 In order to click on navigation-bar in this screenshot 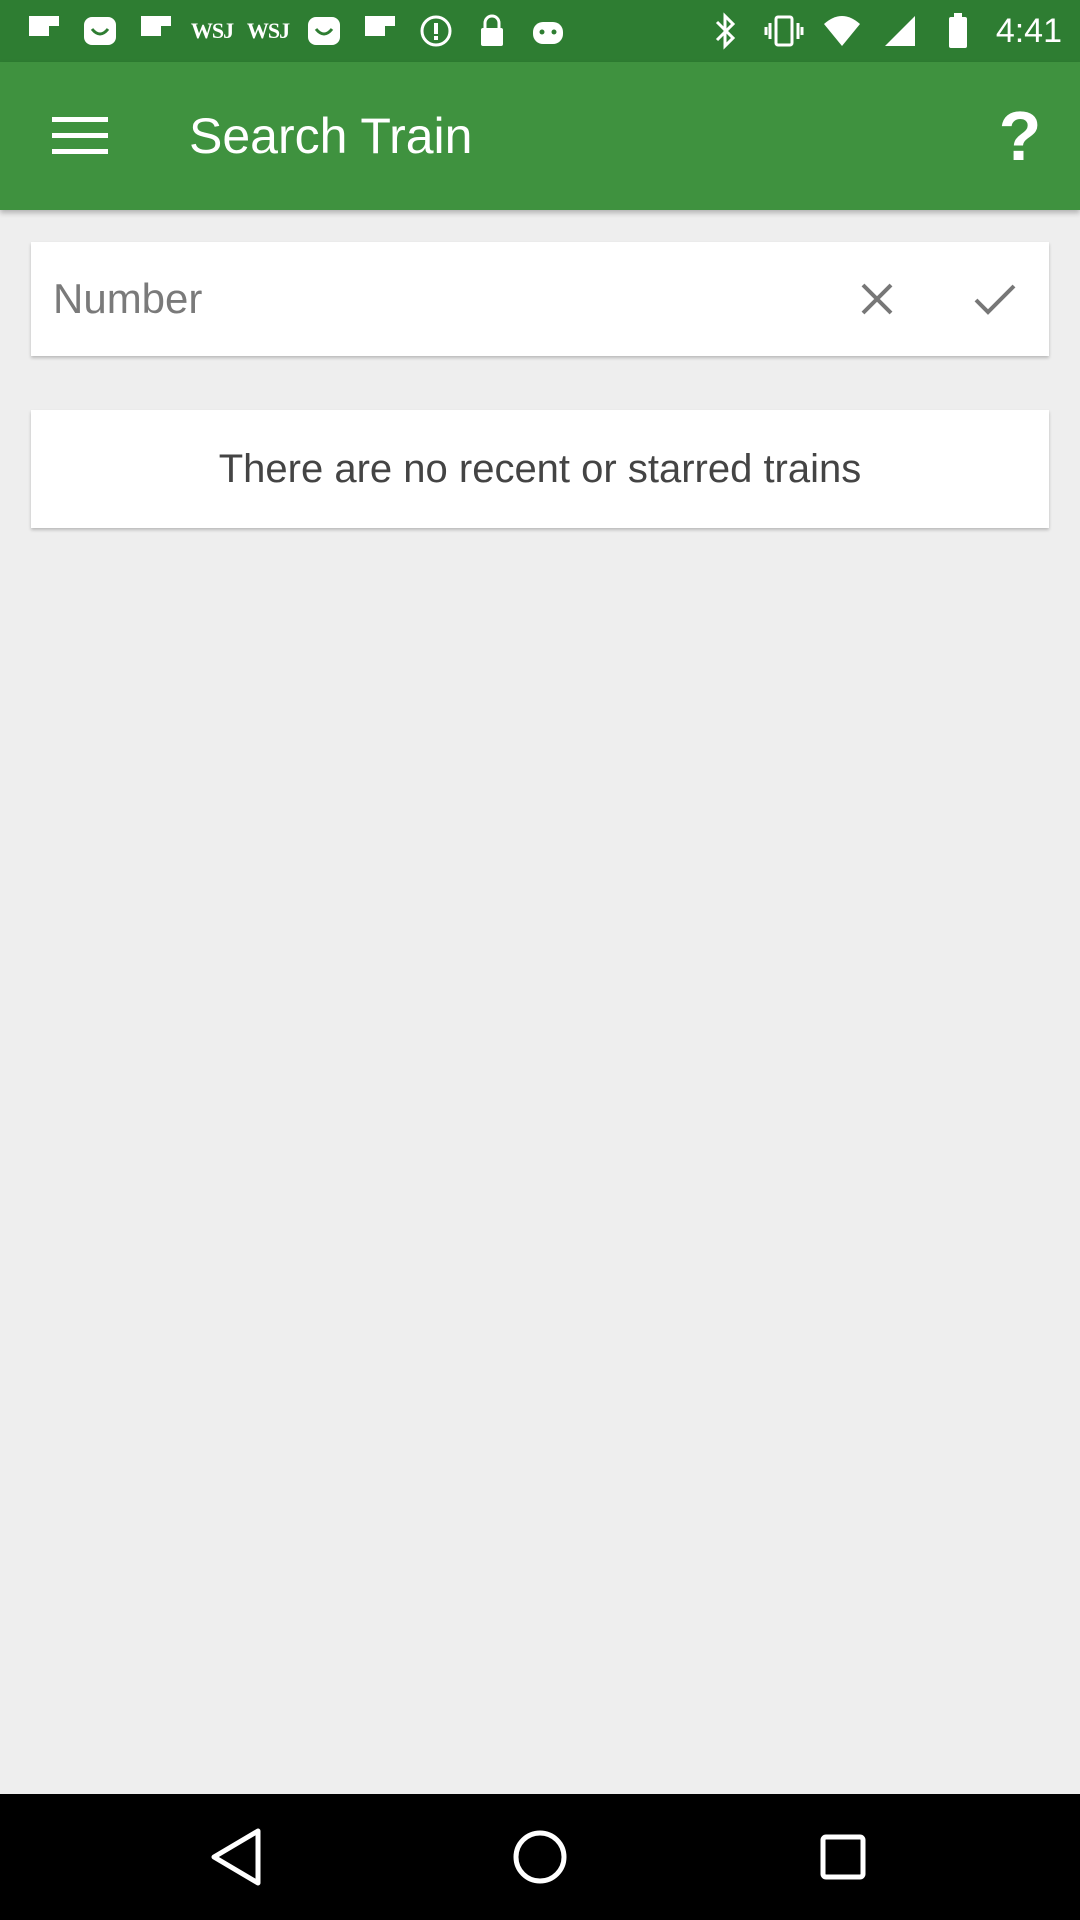, I will do `click(540, 1857)`.